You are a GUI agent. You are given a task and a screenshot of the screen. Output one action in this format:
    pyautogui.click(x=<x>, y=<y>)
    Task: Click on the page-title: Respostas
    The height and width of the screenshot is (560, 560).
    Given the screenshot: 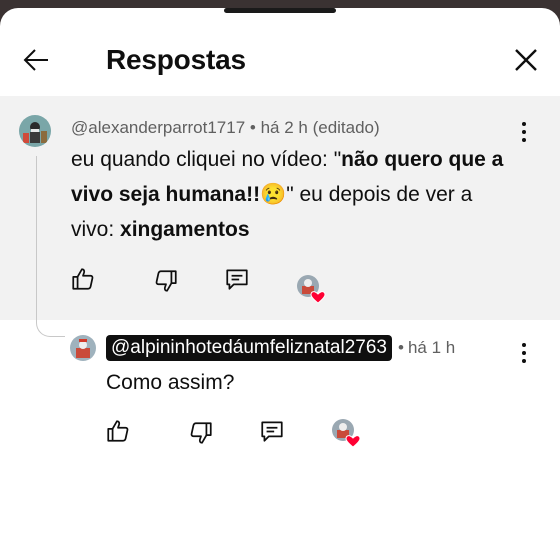 What is the action you would take?
    pyautogui.click(x=176, y=59)
    